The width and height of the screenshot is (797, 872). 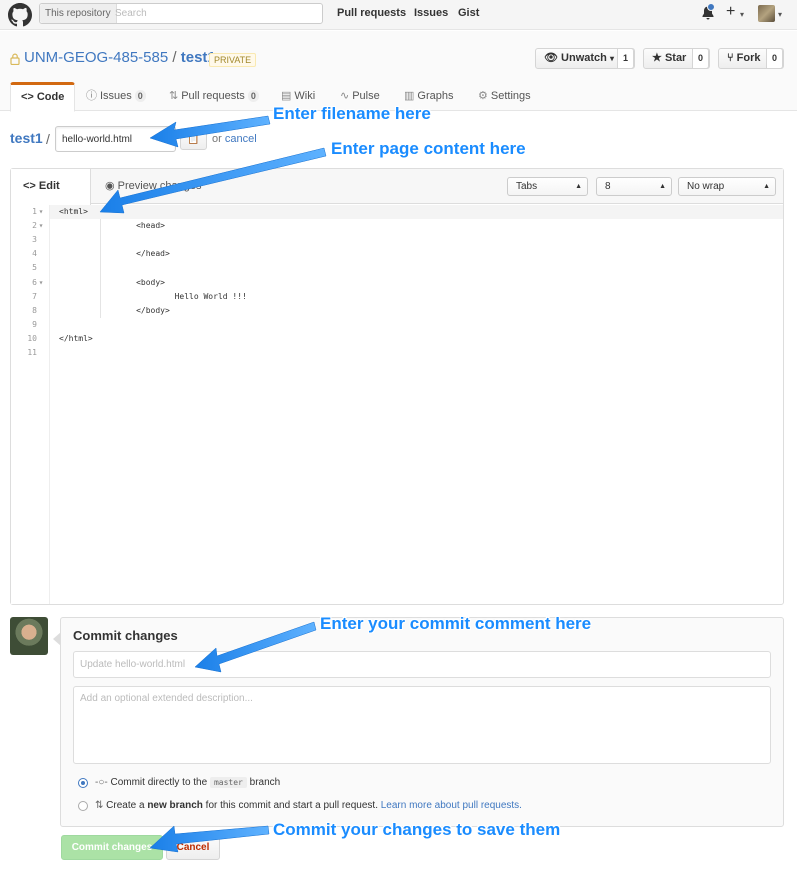 What do you see at coordinates (451, 805) in the screenshot?
I see `learn-more-link: Learn more about pull requests.` at bounding box center [451, 805].